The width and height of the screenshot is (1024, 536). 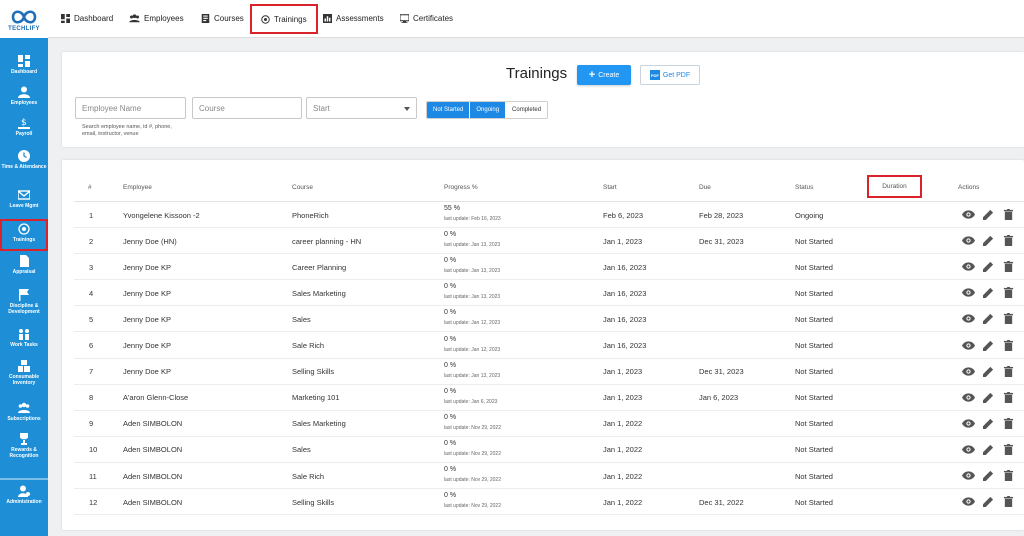 What do you see at coordinates (24, 449) in the screenshot?
I see `sidebar-item-rewards: Rewards & Recognition` at bounding box center [24, 449].